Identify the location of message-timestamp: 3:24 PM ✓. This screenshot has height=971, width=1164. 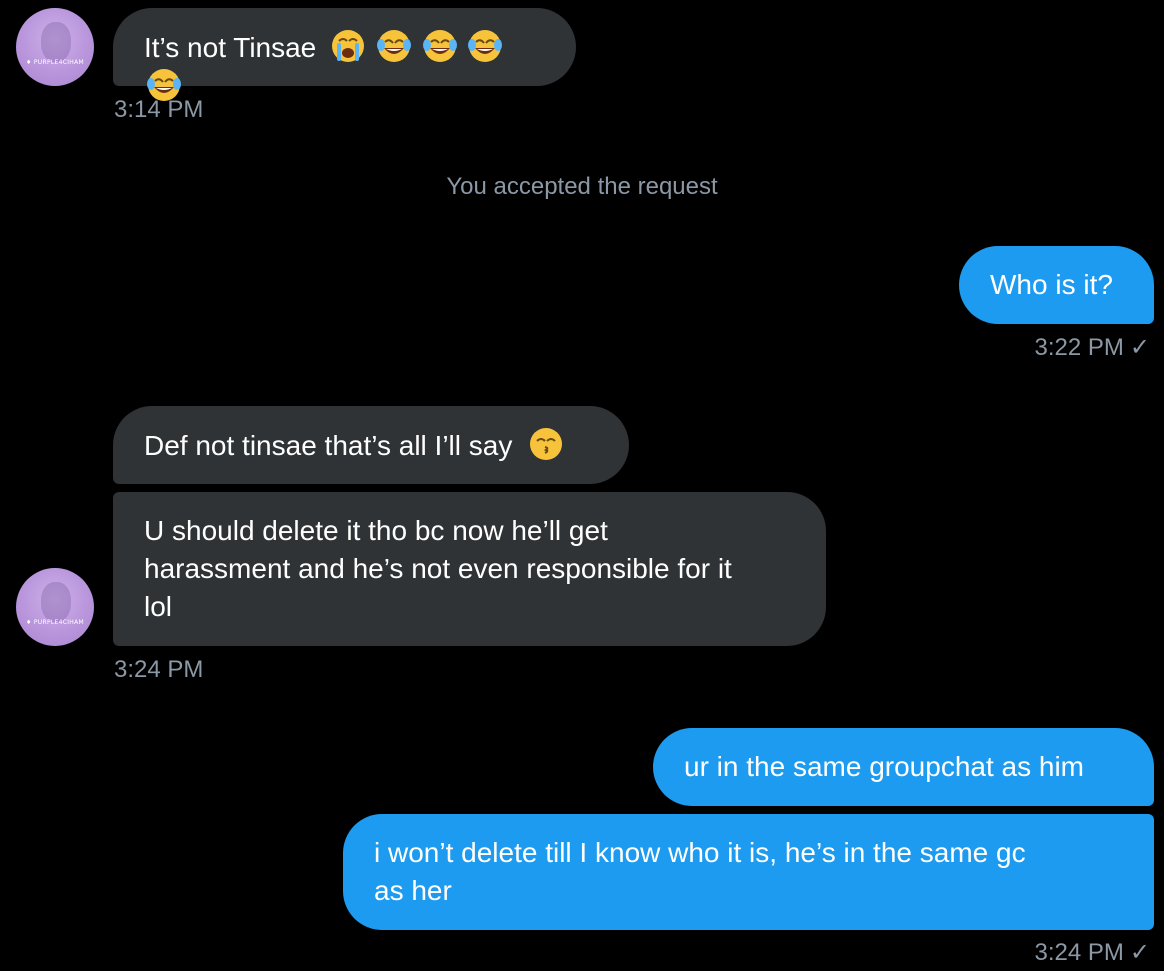
(1025, 953).